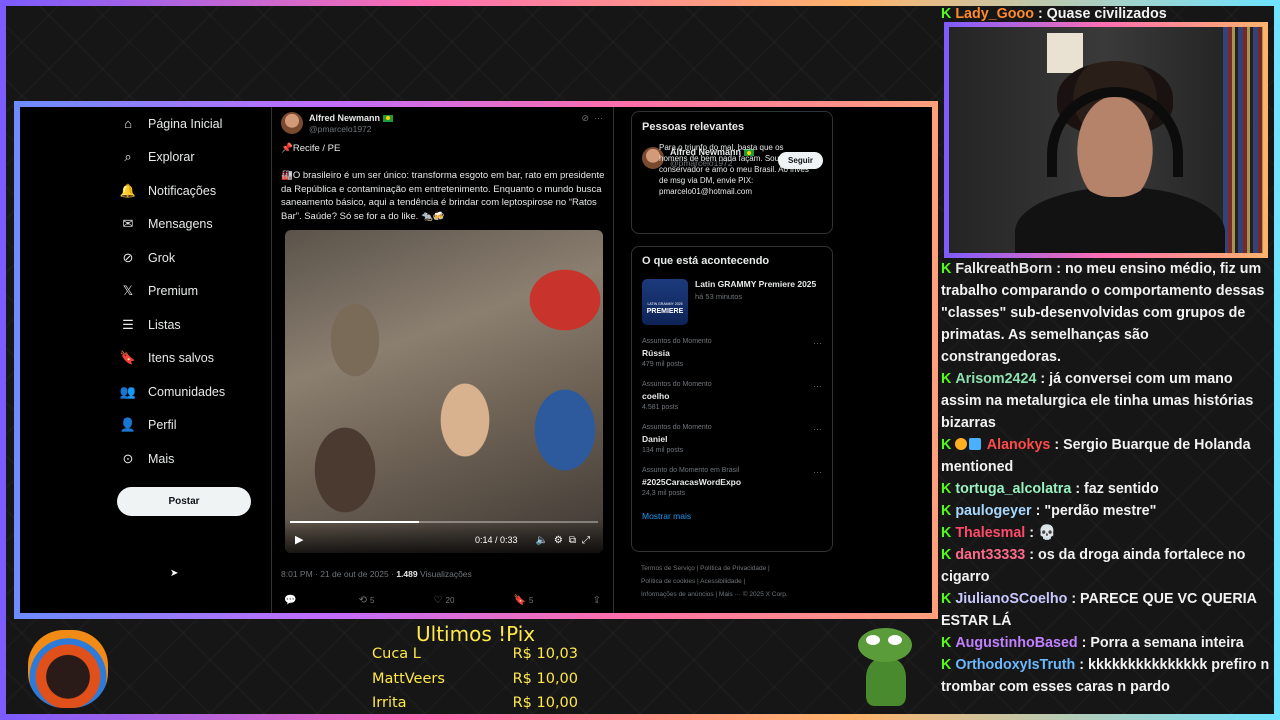 This screenshot has height=720, width=1280. What do you see at coordinates (292, 123) in the screenshot?
I see `avatar` at bounding box center [292, 123].